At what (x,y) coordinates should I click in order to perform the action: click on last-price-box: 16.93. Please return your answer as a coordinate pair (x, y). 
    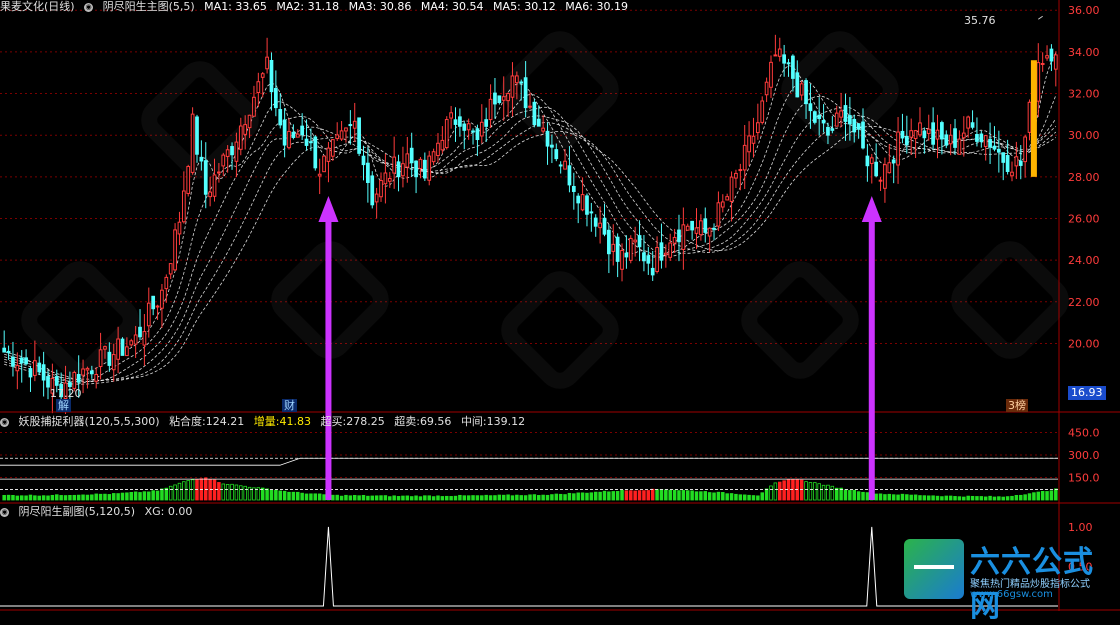
    Looking at the image, I should click on (1087, 393).